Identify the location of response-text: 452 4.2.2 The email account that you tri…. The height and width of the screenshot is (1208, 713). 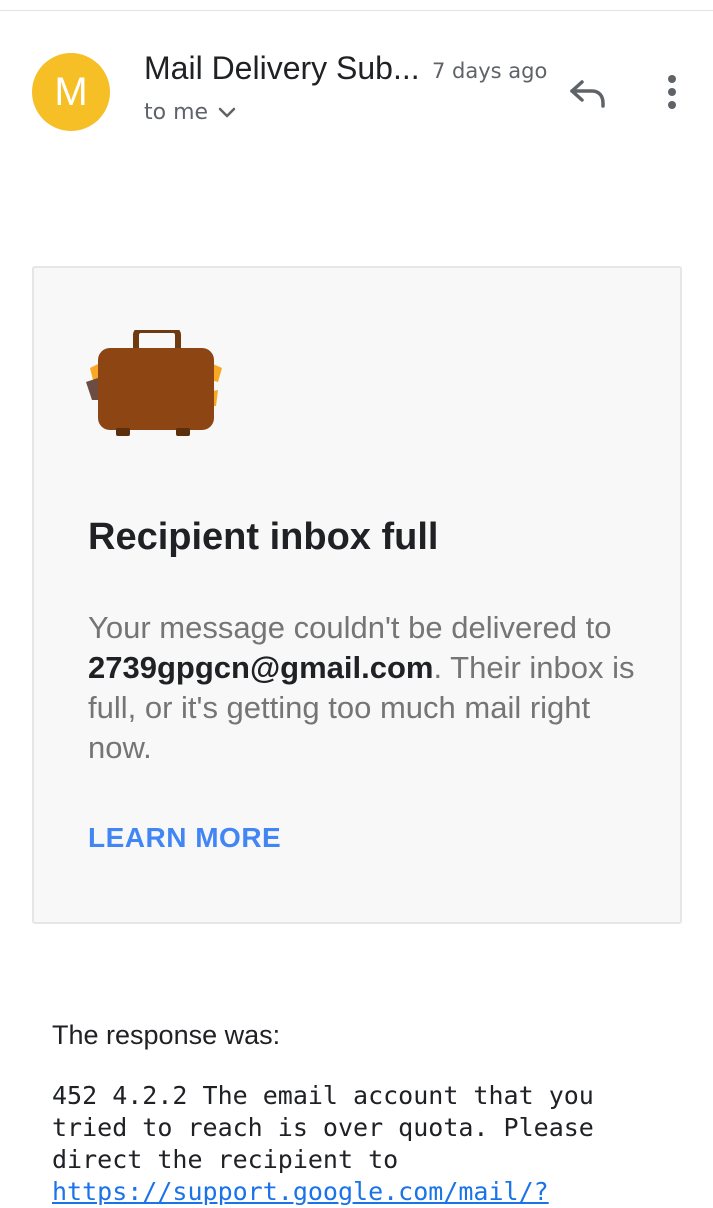
(372, 1144).